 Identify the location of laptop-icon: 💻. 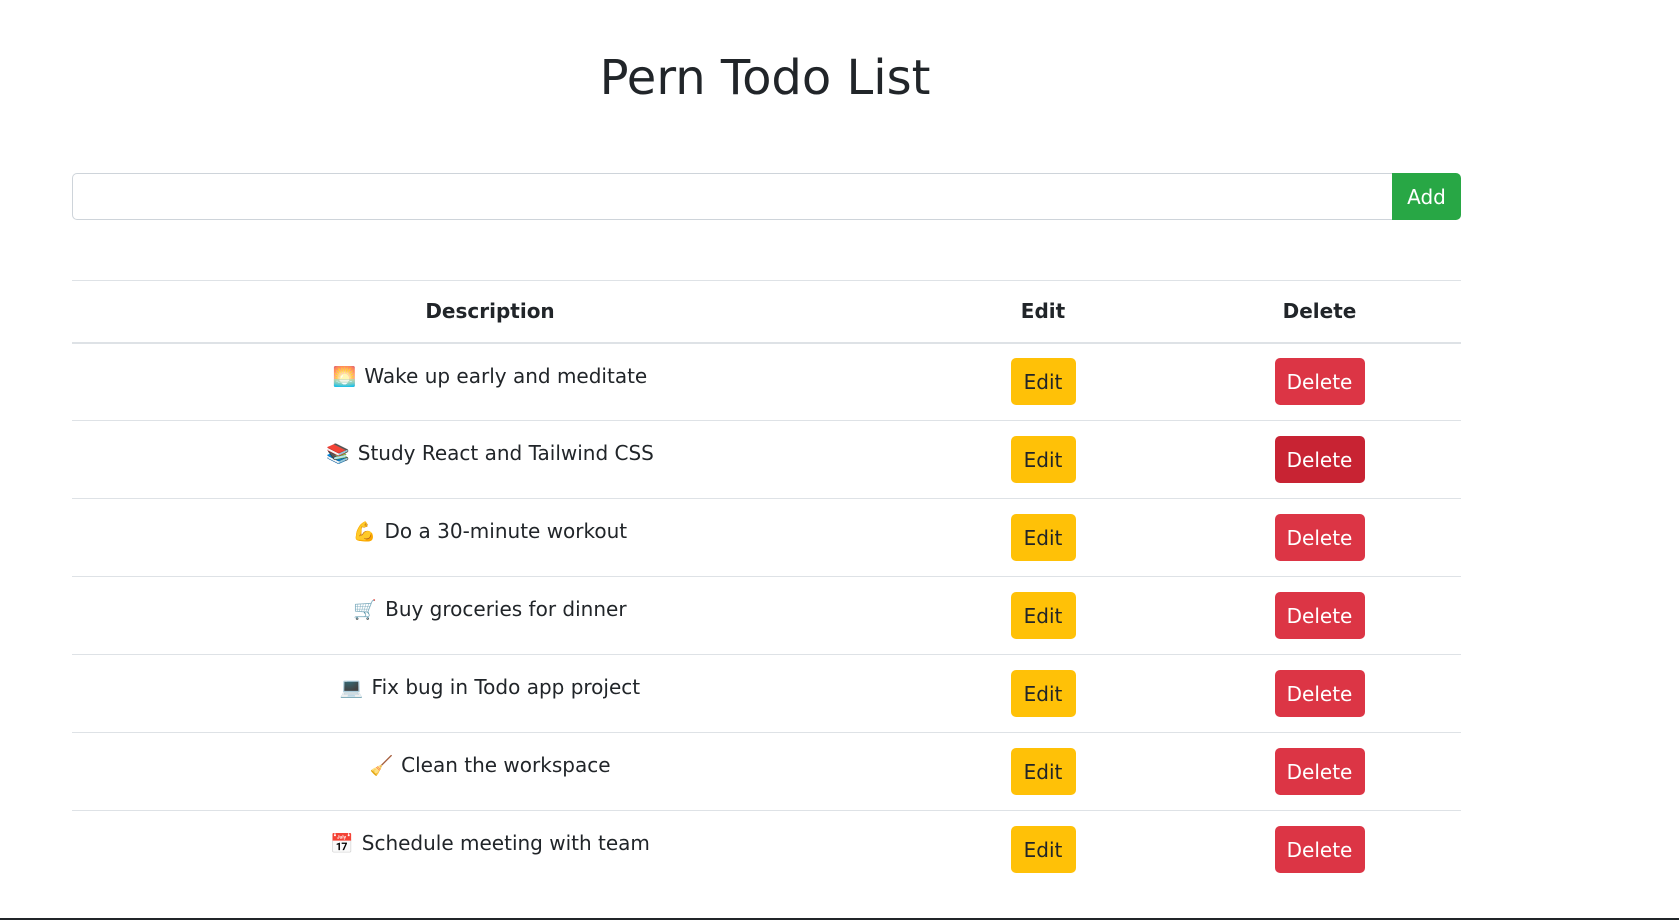
(351, 688).